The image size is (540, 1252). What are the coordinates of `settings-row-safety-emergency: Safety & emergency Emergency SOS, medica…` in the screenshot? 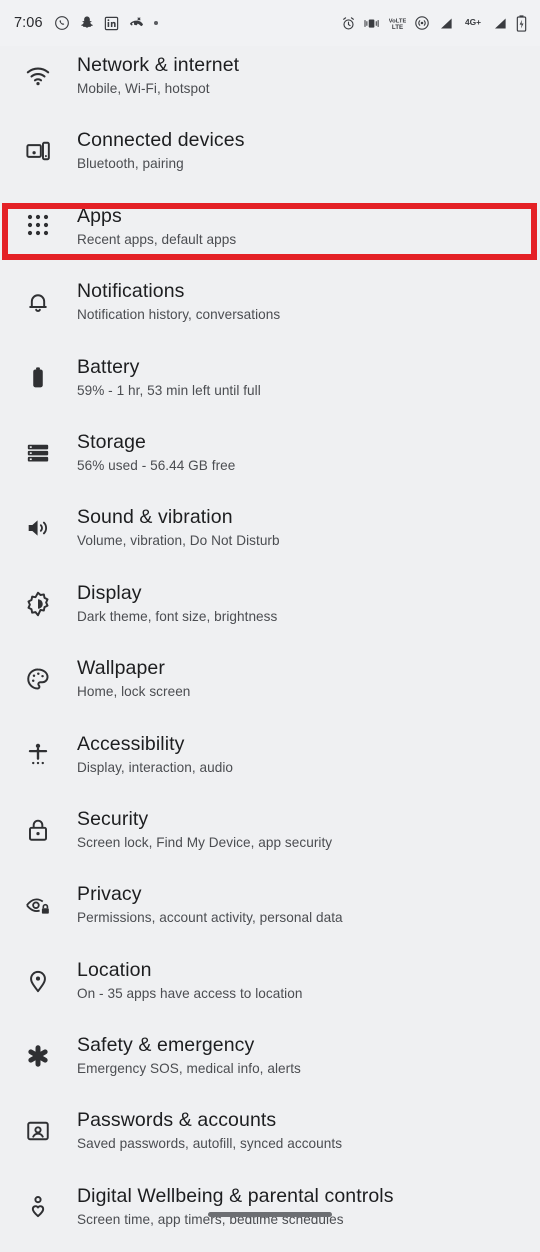 It's located at (270, 1063).